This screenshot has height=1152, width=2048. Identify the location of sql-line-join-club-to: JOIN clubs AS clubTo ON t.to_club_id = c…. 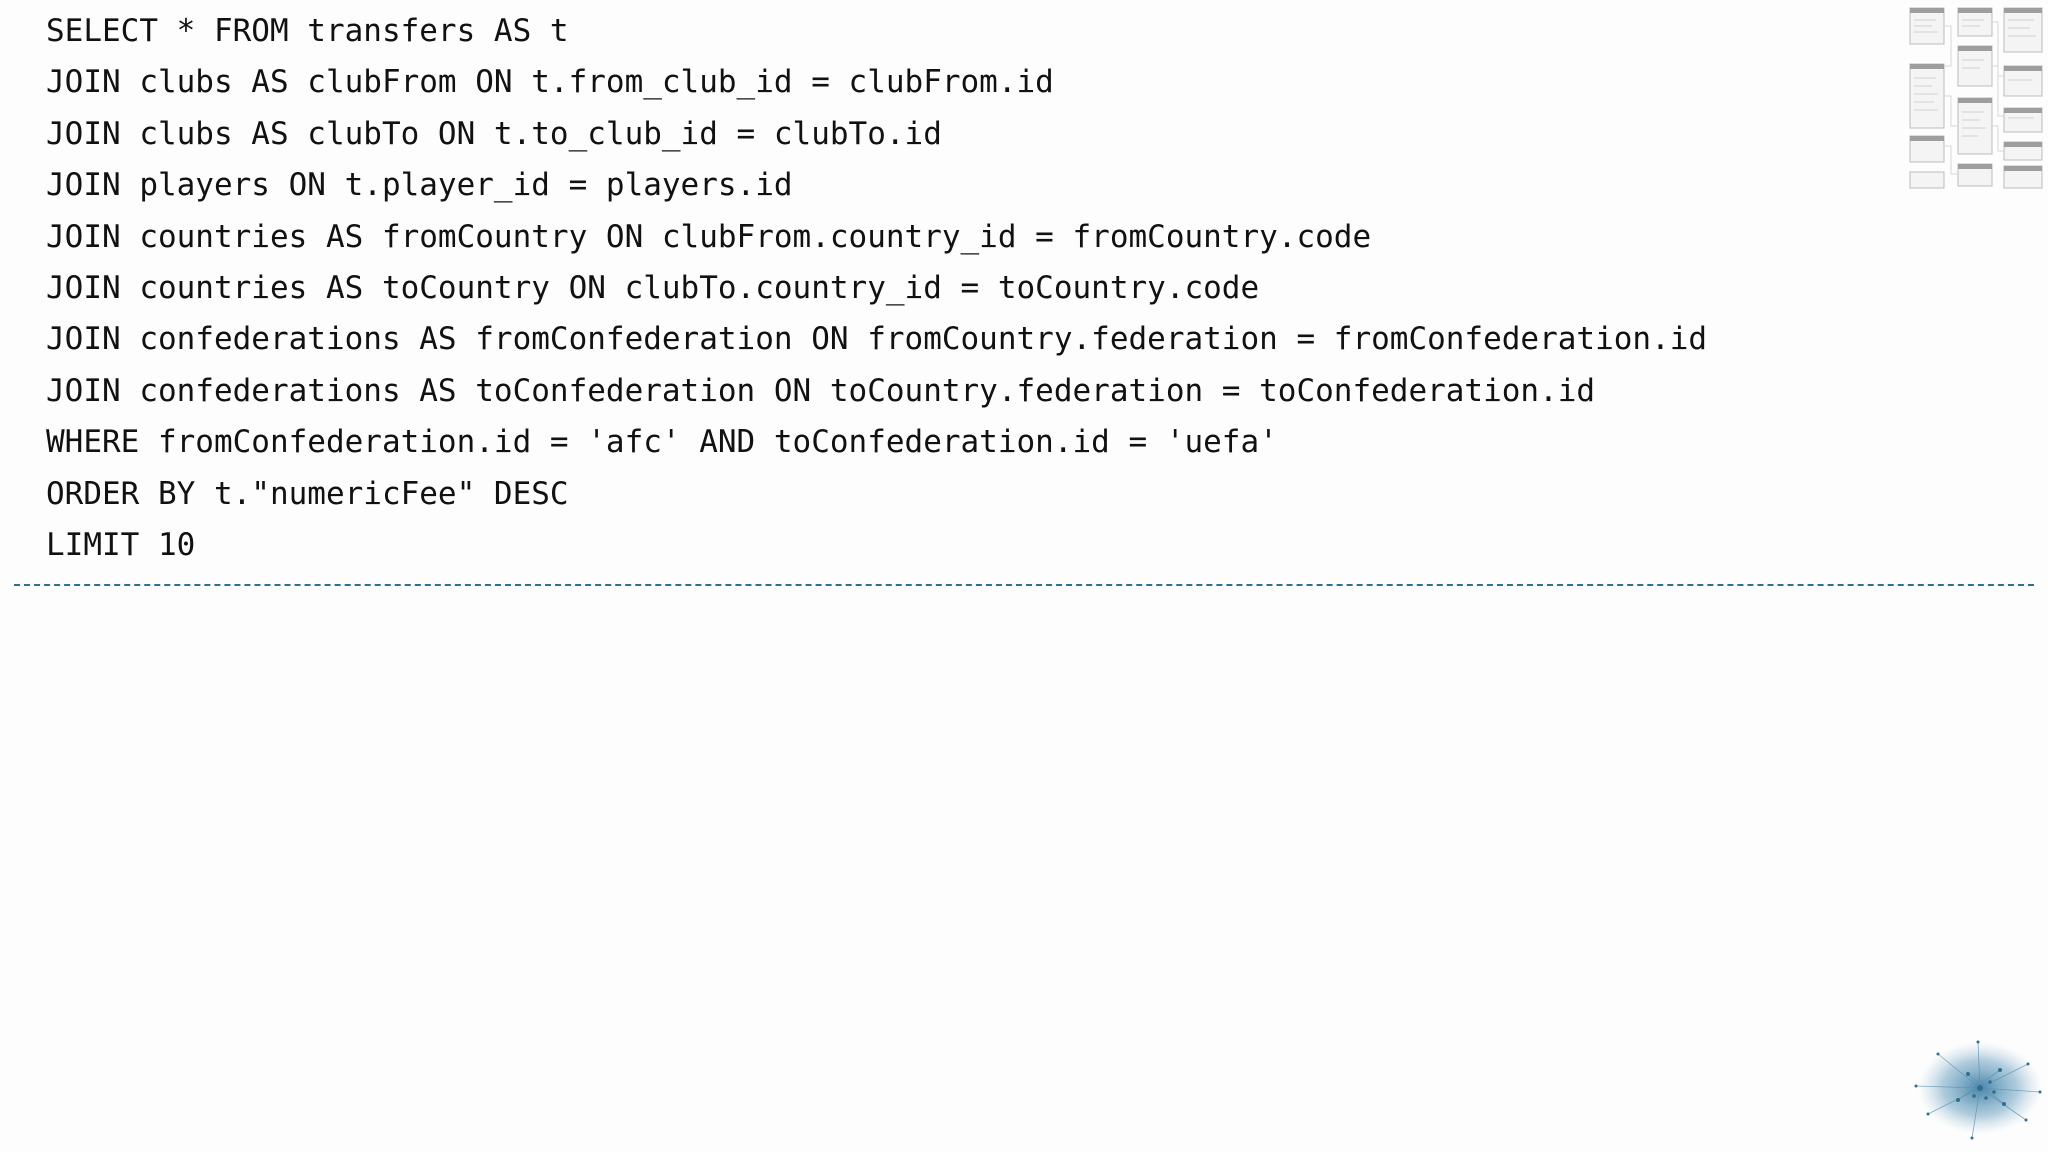
(494, 133).